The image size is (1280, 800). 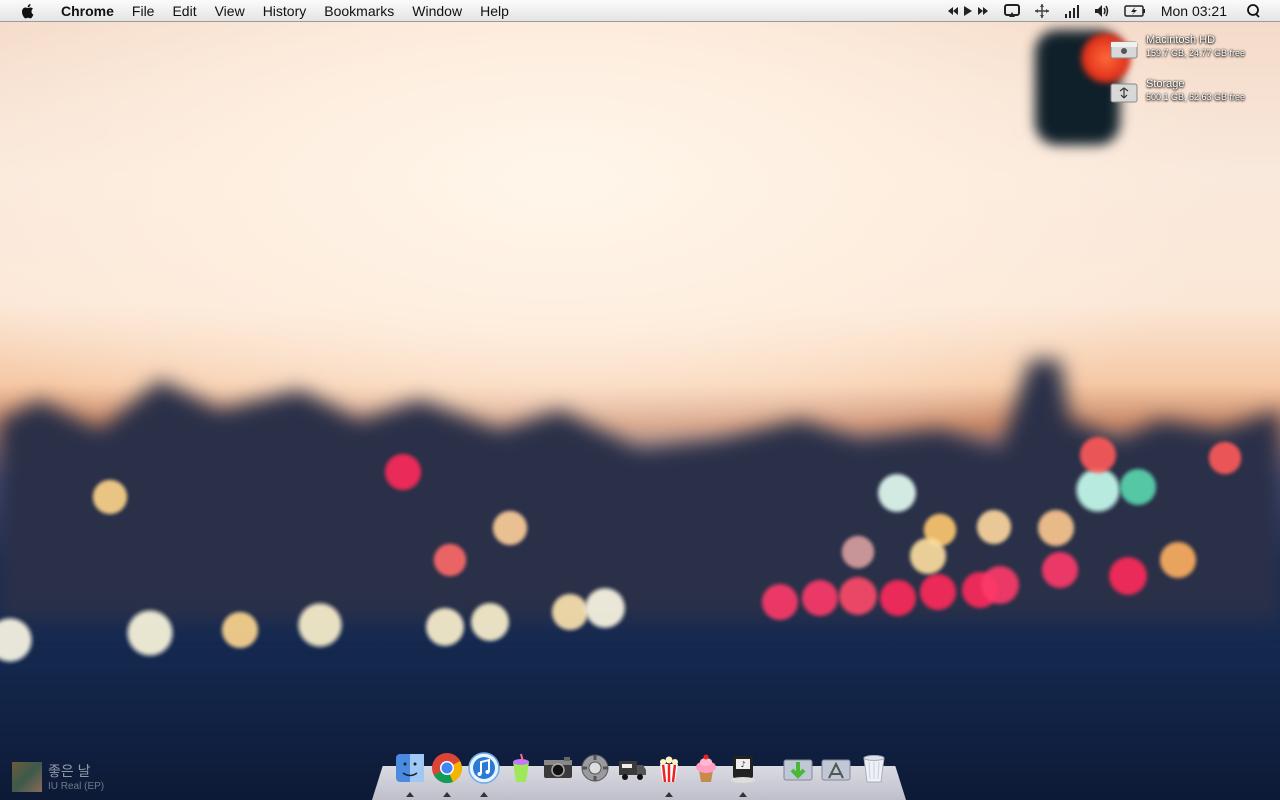 I want to click on menu-help: Help, so click(x=494, y=11).